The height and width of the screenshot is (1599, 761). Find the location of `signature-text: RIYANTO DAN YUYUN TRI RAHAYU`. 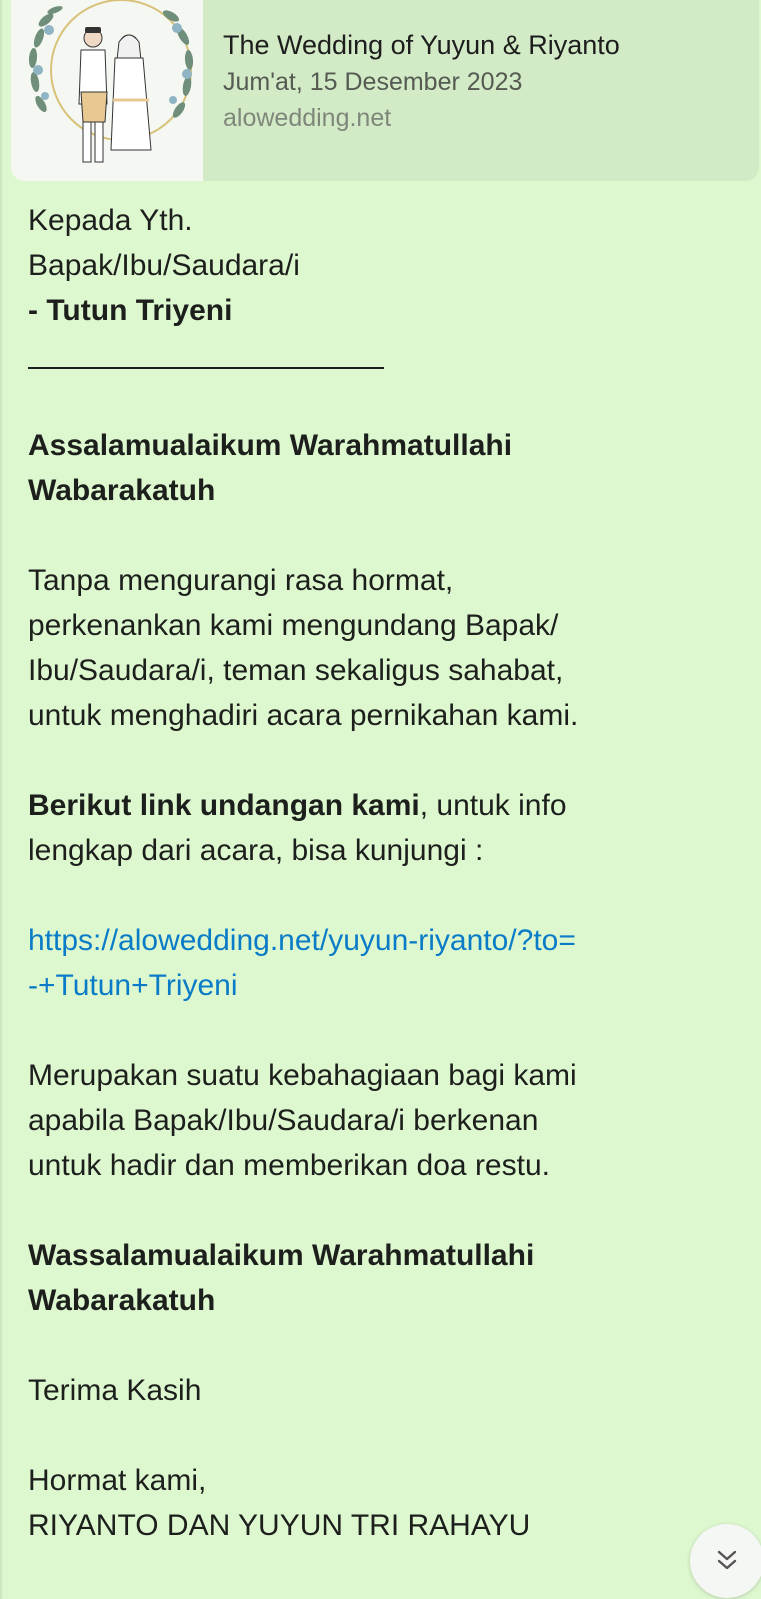

signature-text: RIYANTO DAN YUYUN TRI RAHAYU is located at coordinates (279, 1525).